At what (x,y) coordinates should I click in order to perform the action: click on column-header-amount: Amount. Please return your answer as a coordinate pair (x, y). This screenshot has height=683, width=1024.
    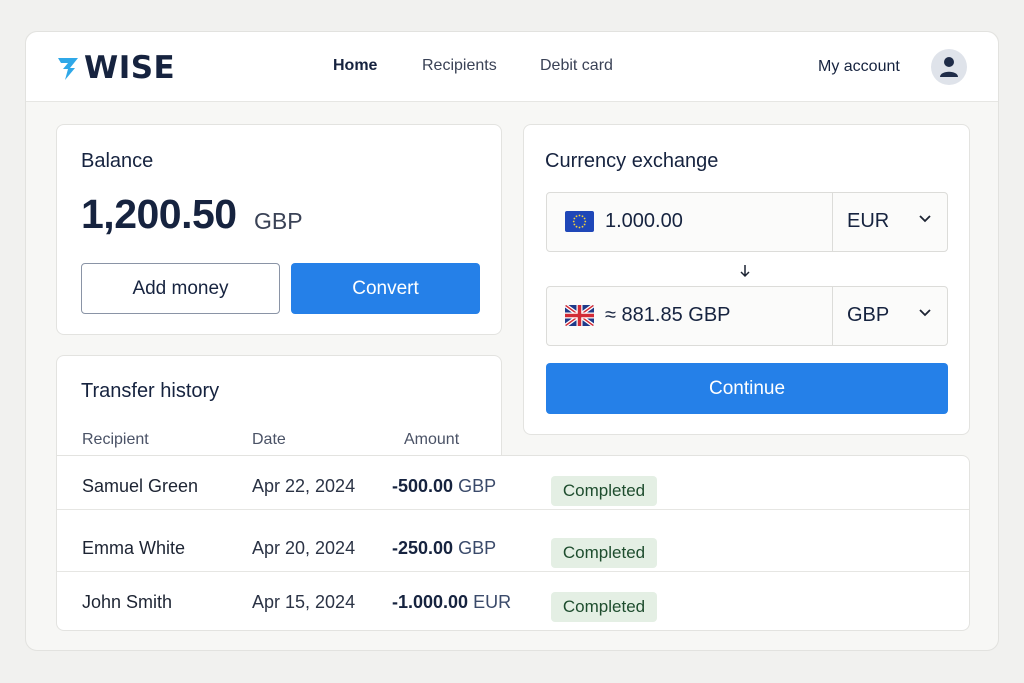
    Looking at the image, I should click on (432, 439).